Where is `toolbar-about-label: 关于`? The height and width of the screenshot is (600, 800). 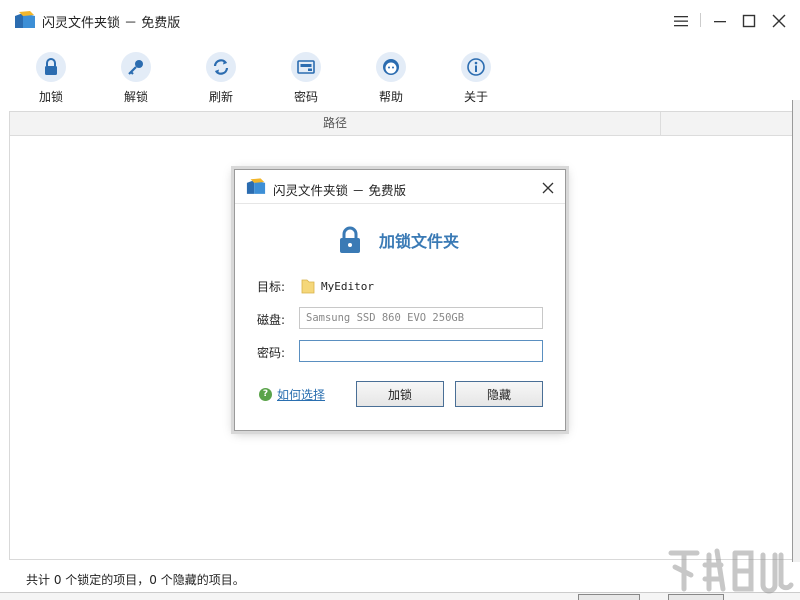 toolbar-about-label: 关于 is located at coordinates (475, 97).